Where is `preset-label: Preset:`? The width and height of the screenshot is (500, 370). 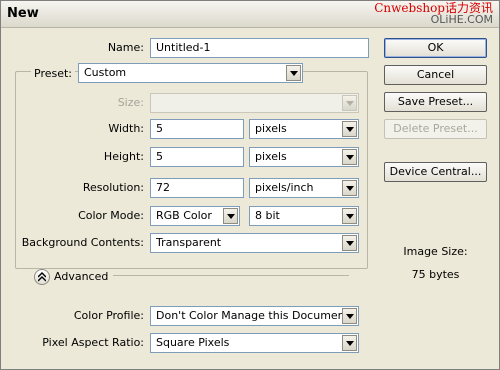 preset-label: Preset: is located at coordinates (53, 73).